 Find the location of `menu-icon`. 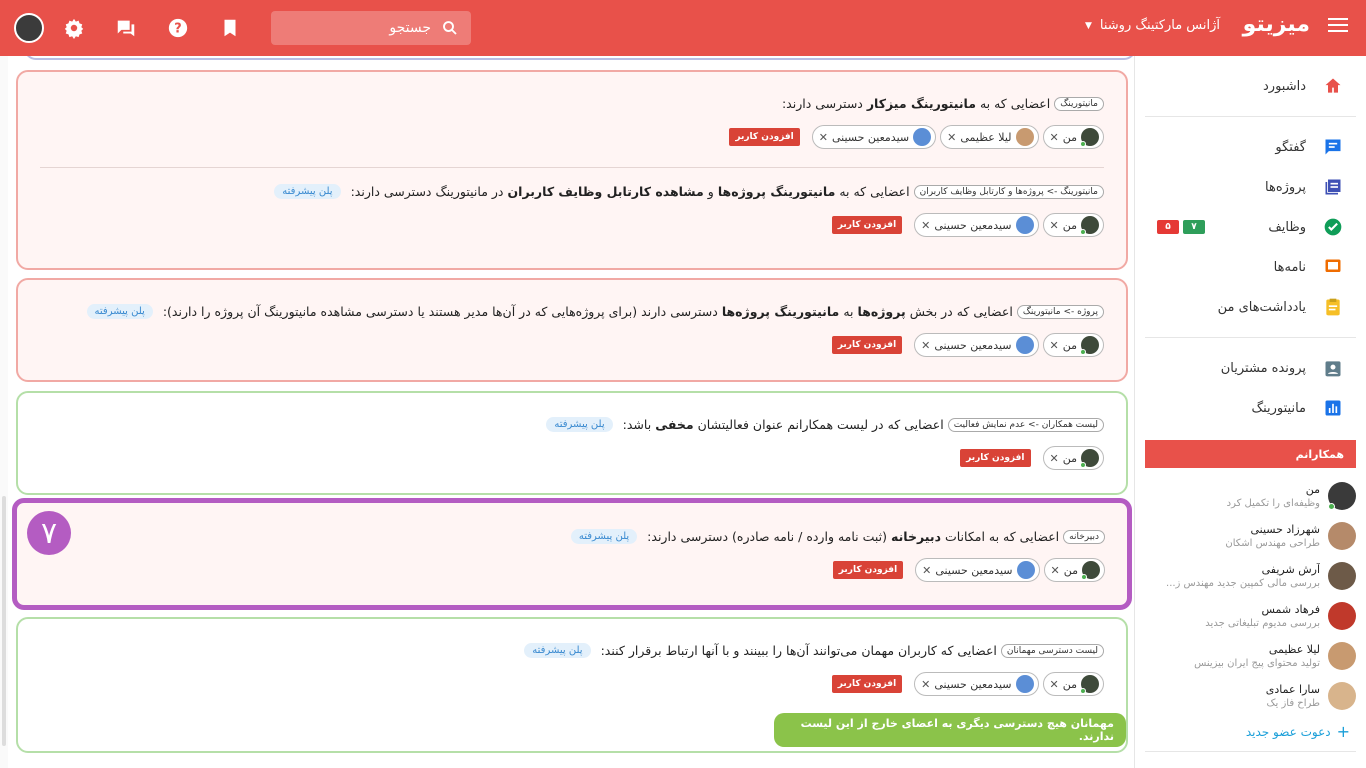

menu-icon is located at coordinates (1338, 27).